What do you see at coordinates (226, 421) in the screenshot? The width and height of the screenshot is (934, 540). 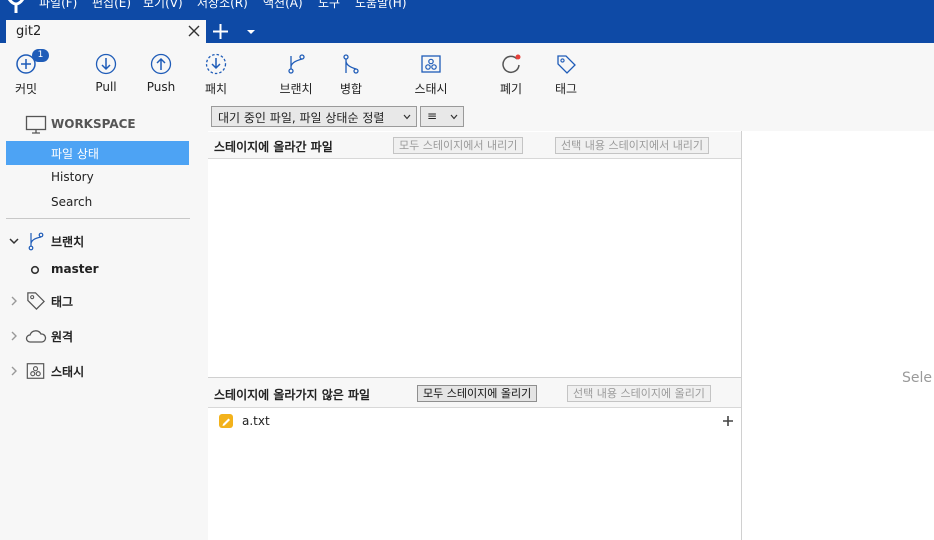 I see `modified-file-icon` at bounding box center [226, 421].